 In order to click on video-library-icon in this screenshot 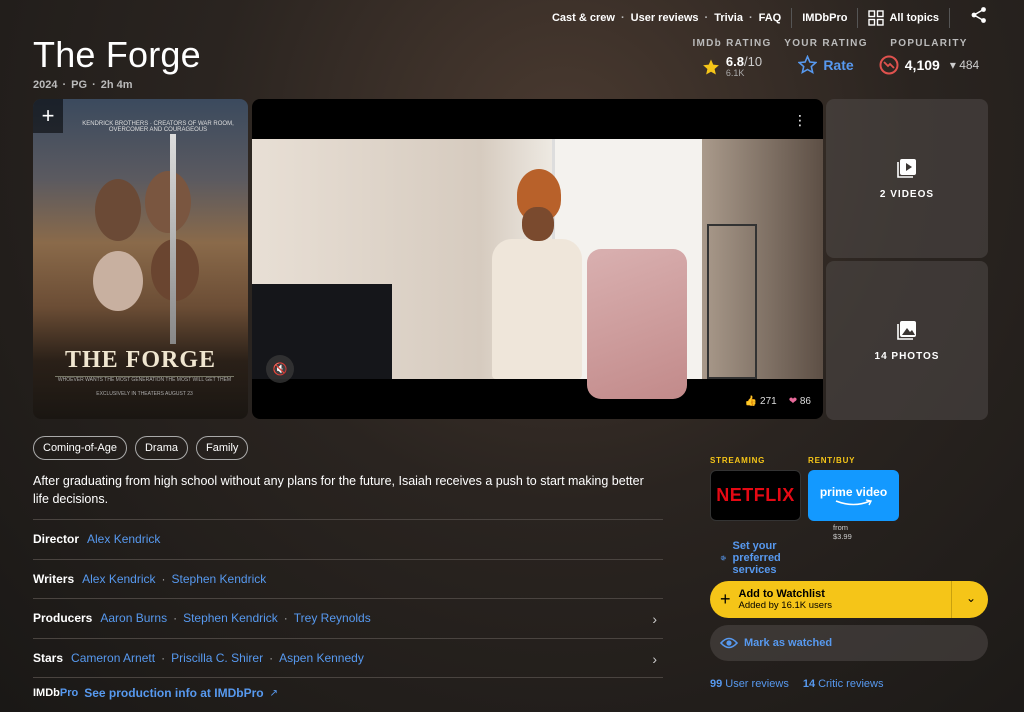, I will do `click(906, 168)`.